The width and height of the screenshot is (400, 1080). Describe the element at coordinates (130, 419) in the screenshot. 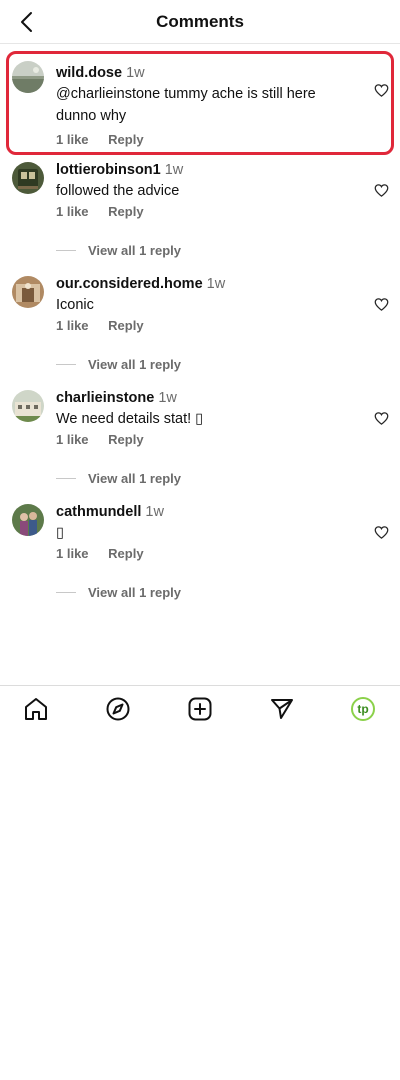

I see `comment-text: We need details stat! ▯` at that location.